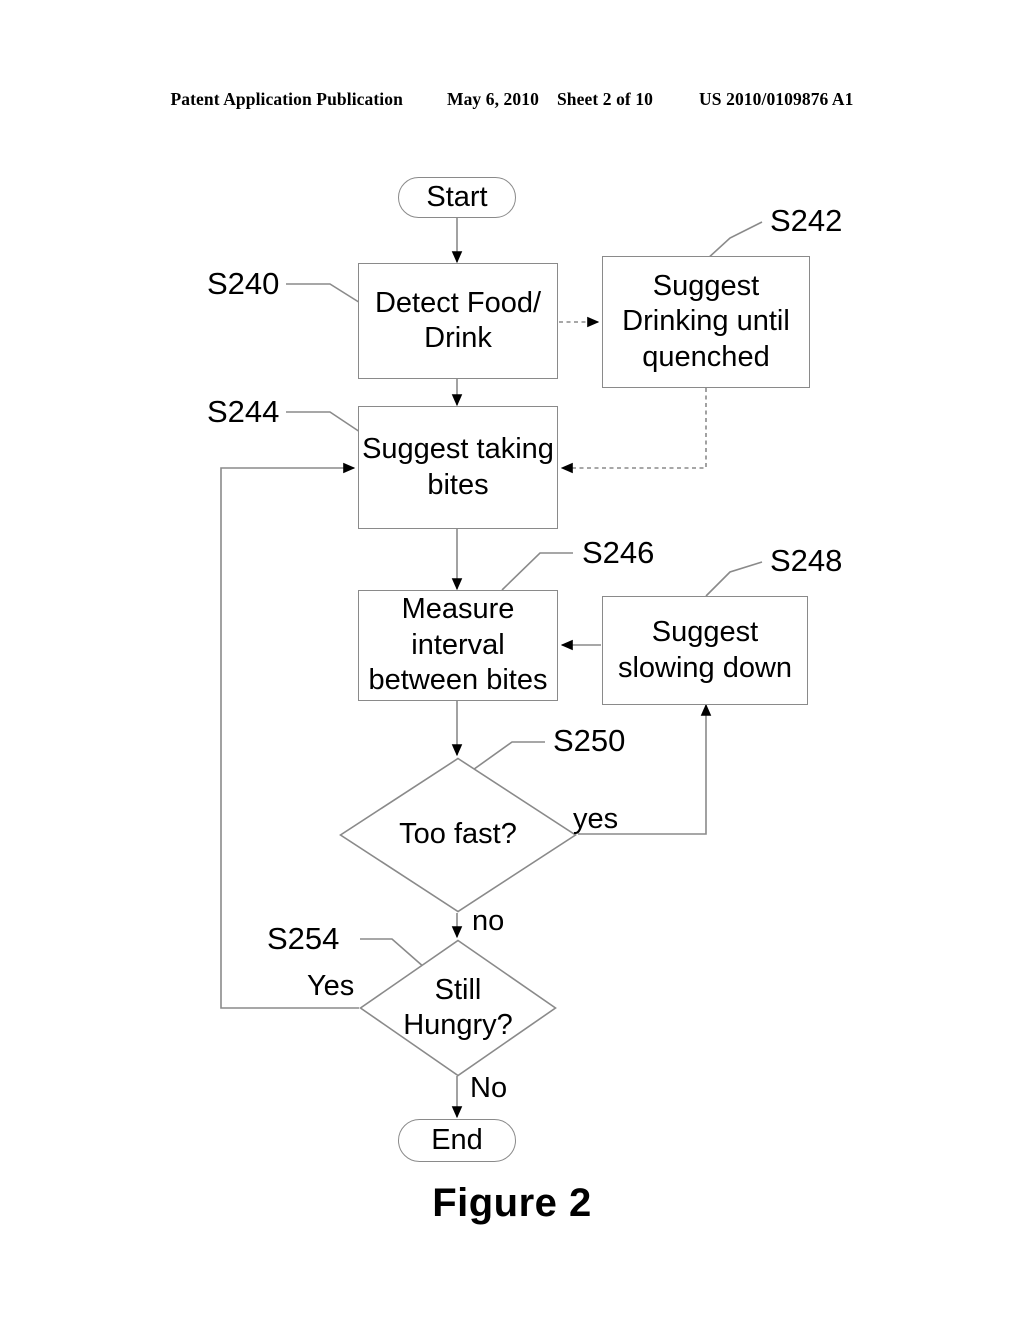  Describe the element at coordinates (458, 989) in the screenshot. I see `node-still-hungry-label-line1: Still` at that location.